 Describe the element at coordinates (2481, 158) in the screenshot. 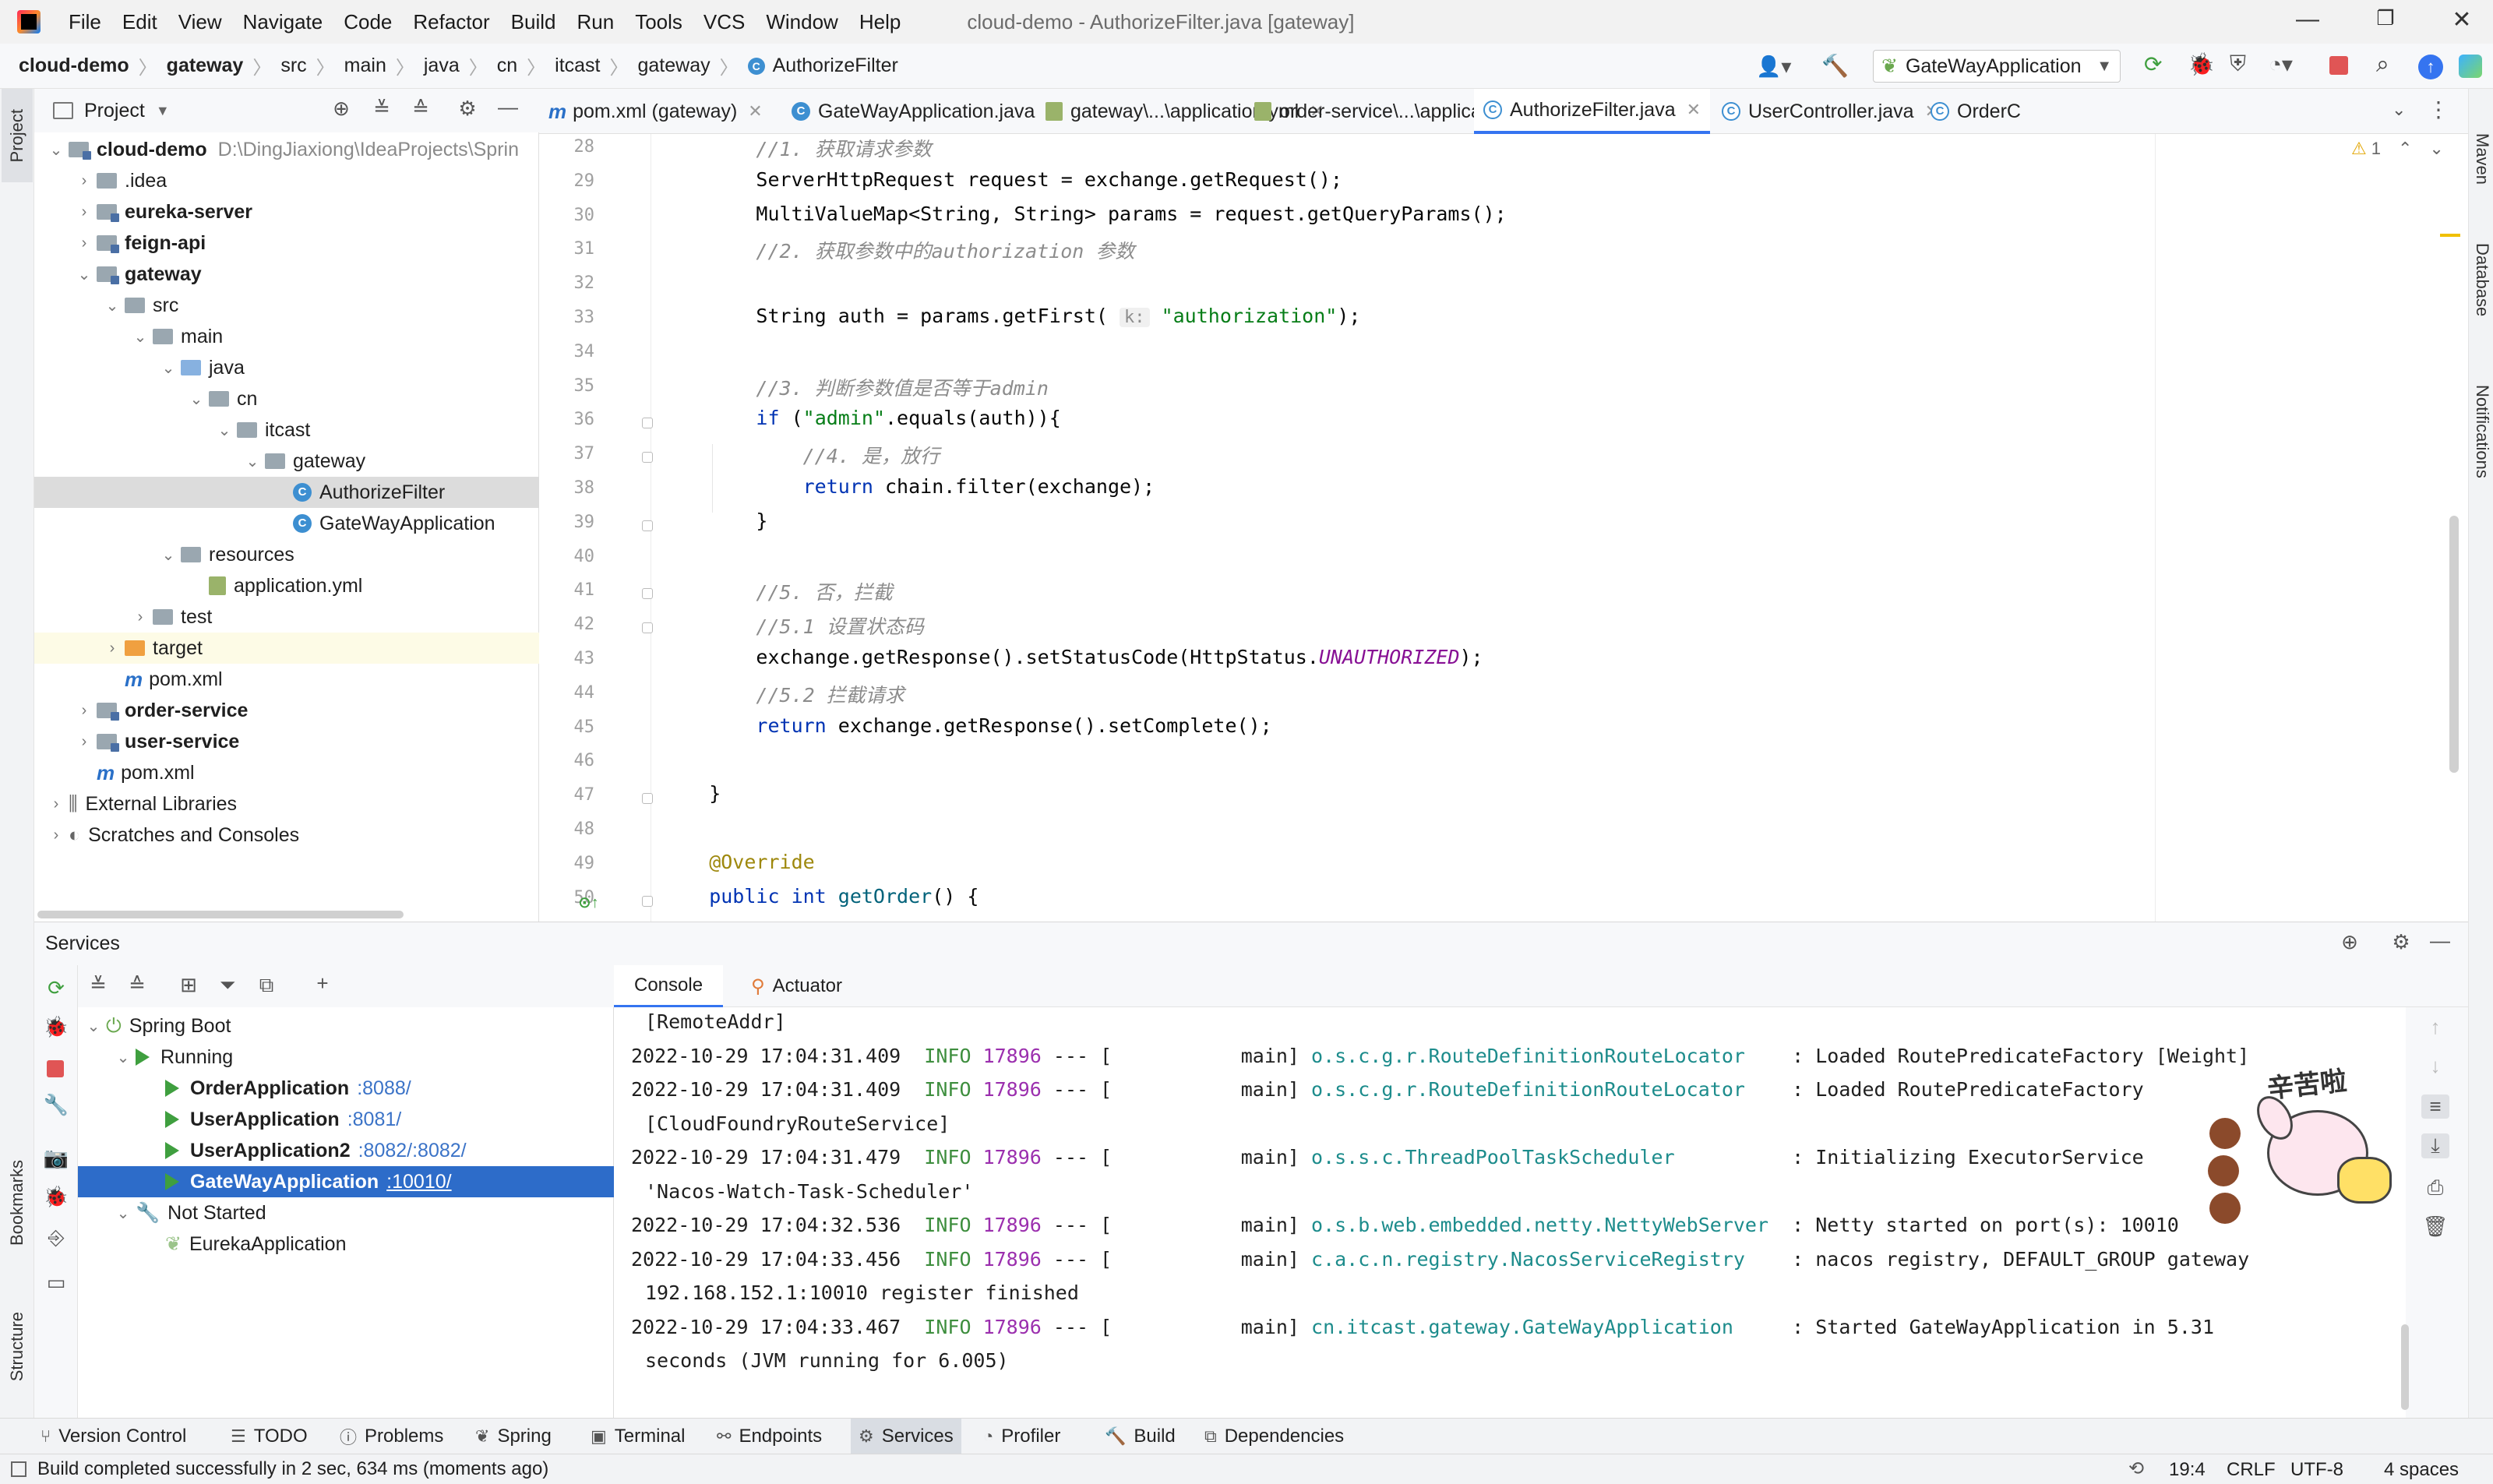

I see `maven-tool-button: Maven` at that location.